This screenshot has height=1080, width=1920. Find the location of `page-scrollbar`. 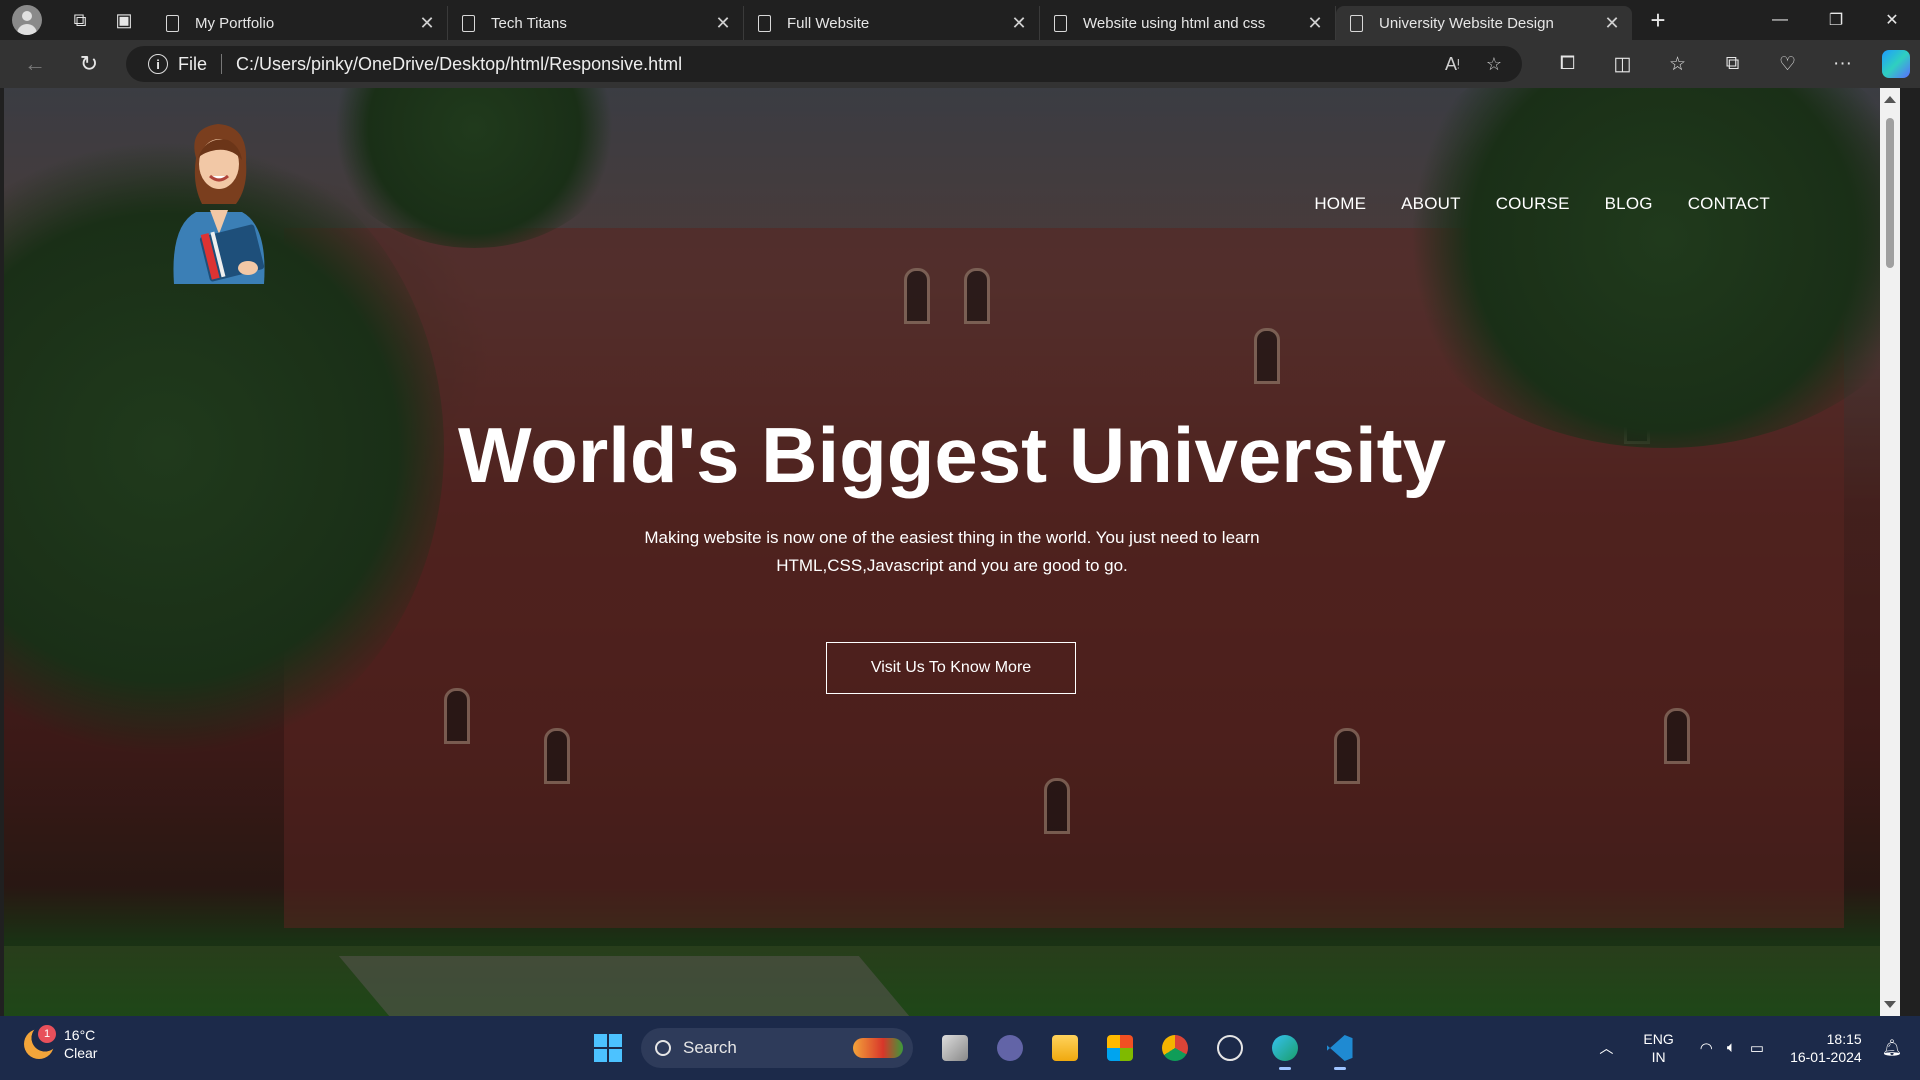

page-scrollbar is located at coordinates (1890, 552).